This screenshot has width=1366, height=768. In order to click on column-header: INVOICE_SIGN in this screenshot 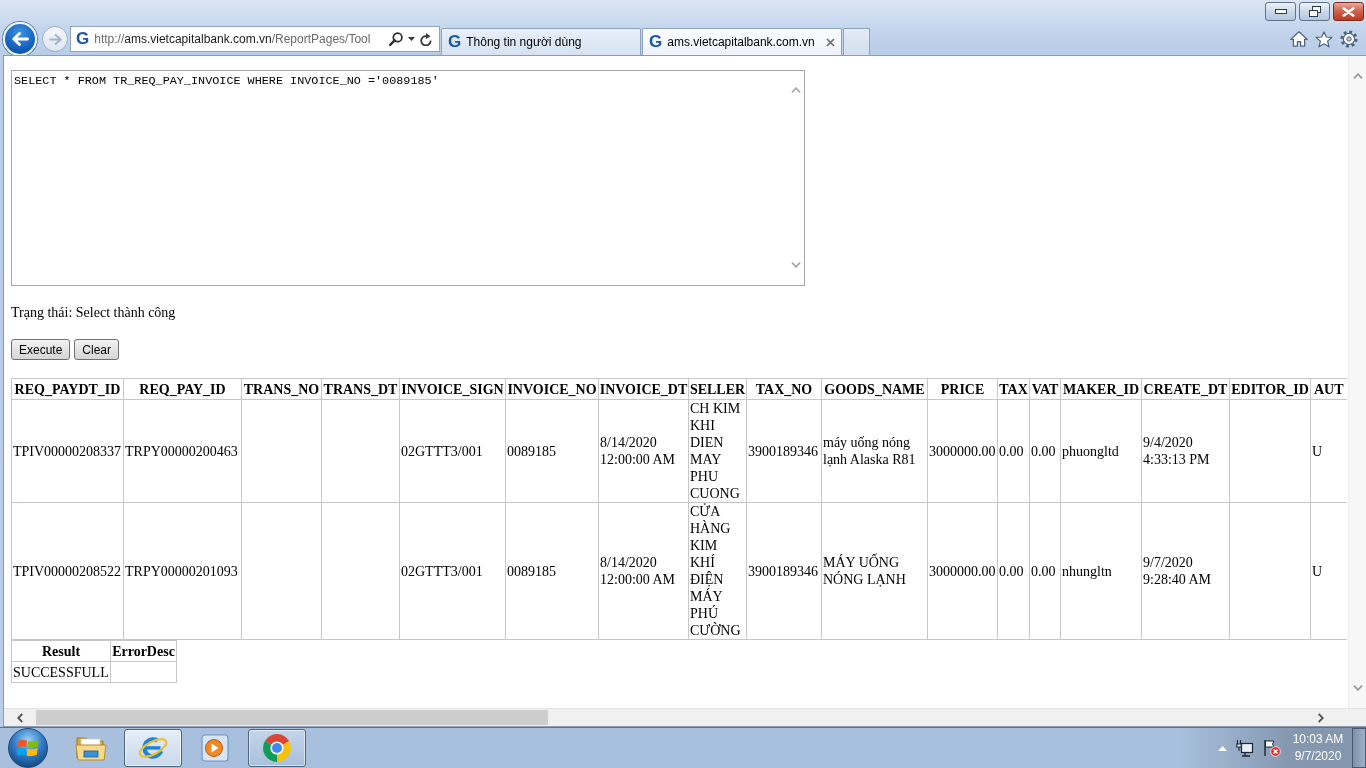, I will do `click(452, 389)`.